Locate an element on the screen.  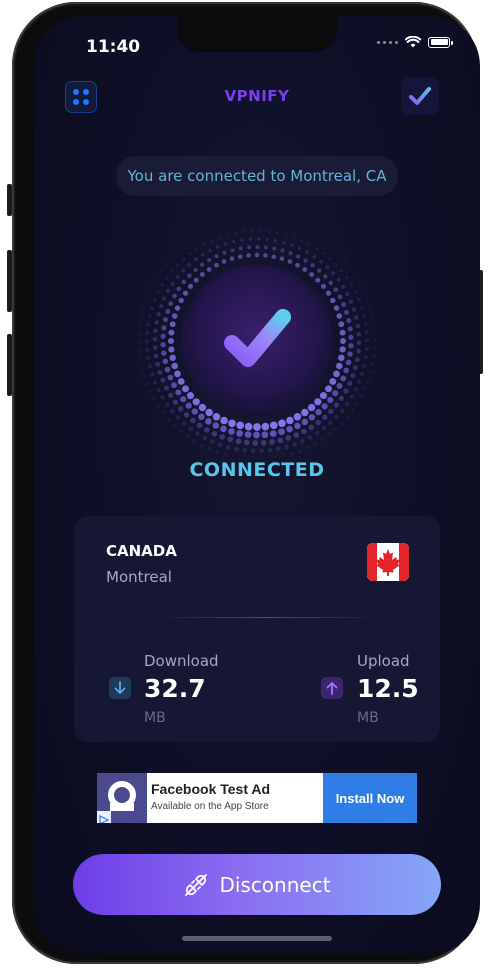
disconnect-button: Disconnect is located at coordinates (257, 884).